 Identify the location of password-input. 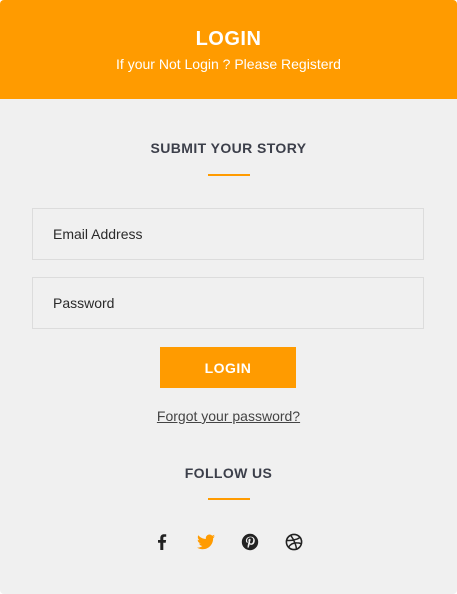
(228, 303).